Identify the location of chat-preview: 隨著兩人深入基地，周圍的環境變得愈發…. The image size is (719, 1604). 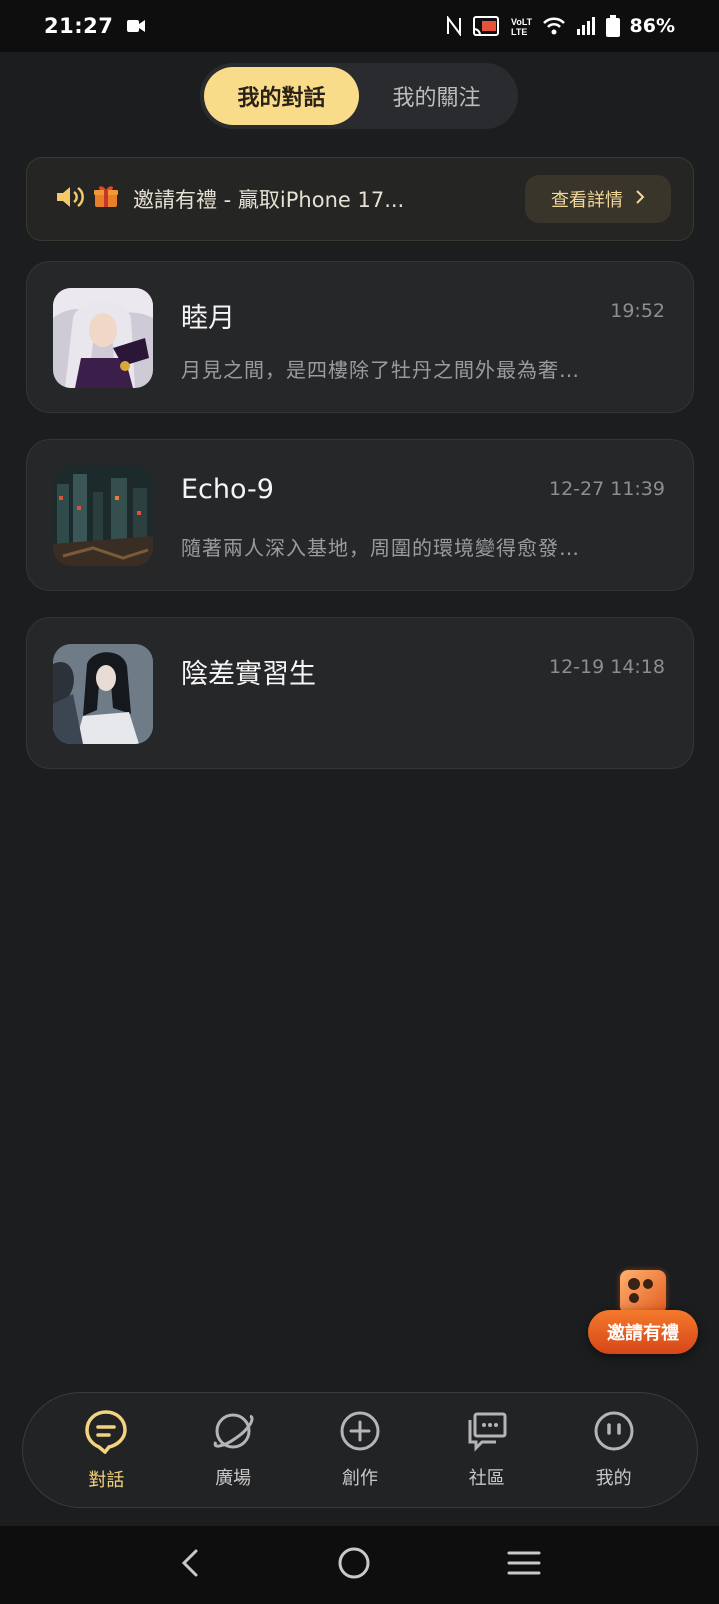
(380, 548).